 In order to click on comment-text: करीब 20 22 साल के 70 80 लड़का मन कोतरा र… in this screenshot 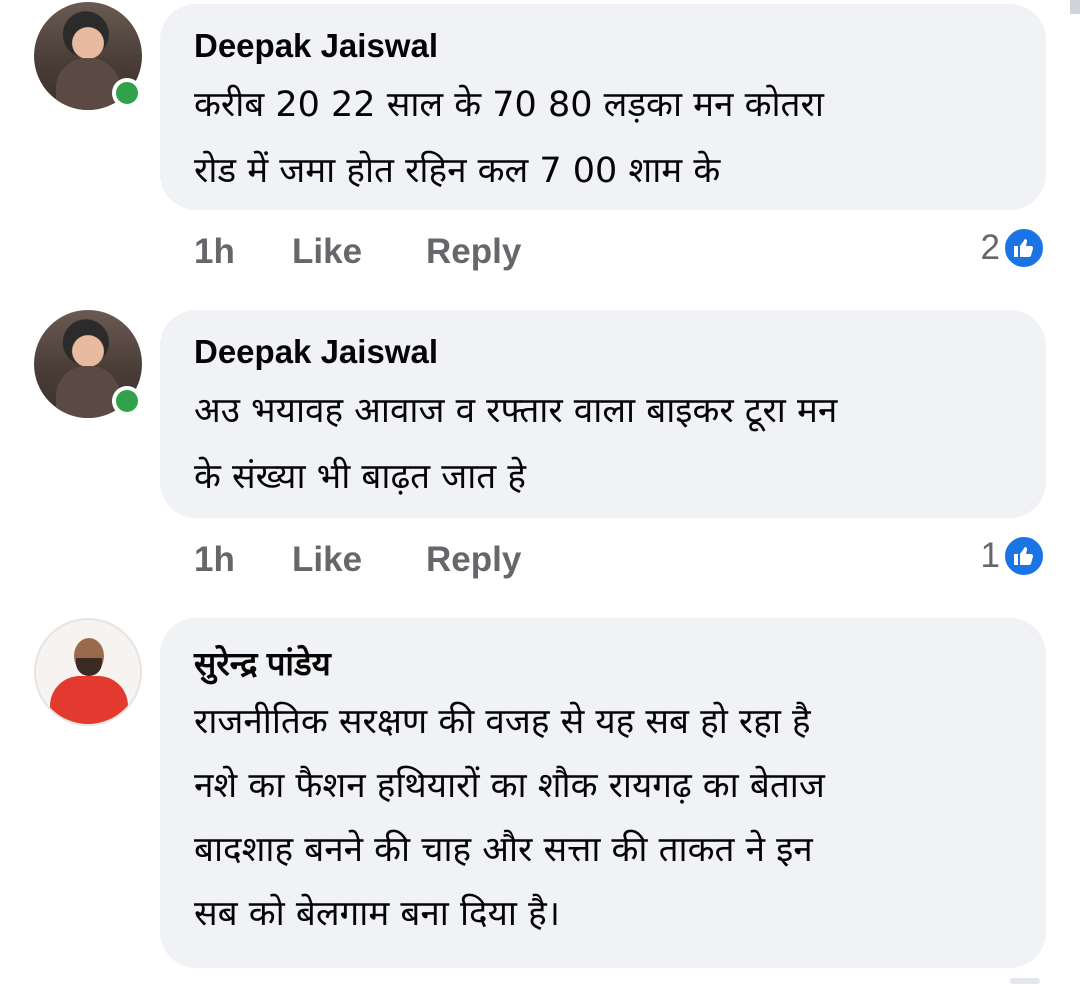, I will do `click(509, 138)`.